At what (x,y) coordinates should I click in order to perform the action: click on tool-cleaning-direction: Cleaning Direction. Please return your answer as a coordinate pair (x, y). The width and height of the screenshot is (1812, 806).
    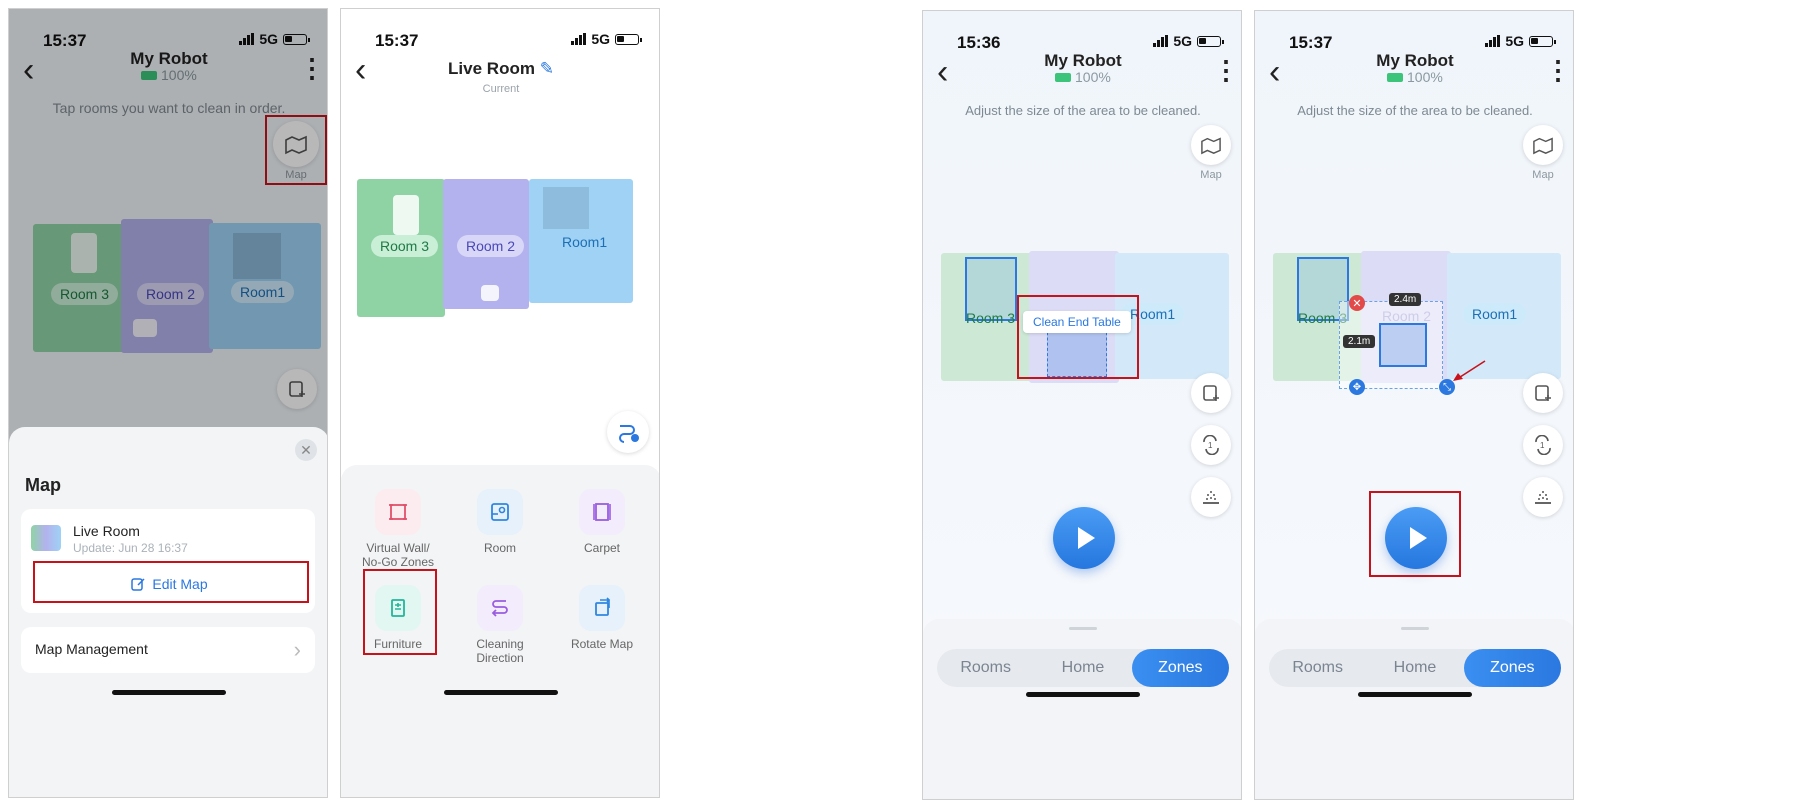
    Looking at the image, I should click on (500, 625).